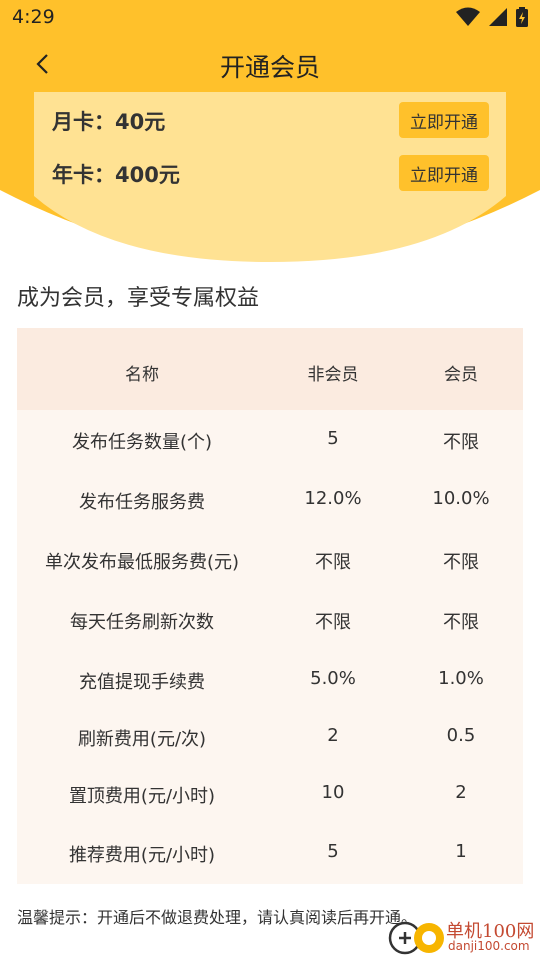 The width and height of the screenshot is (540, 960). I want to click on battery-charging-icon, so click(522, 17).